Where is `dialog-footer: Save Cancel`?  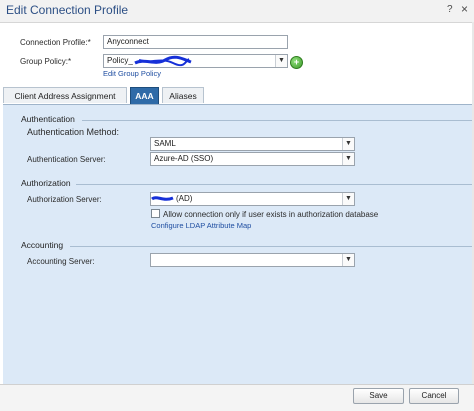 dialog-footer: Save Cancel is located at coordinates (237, 397).